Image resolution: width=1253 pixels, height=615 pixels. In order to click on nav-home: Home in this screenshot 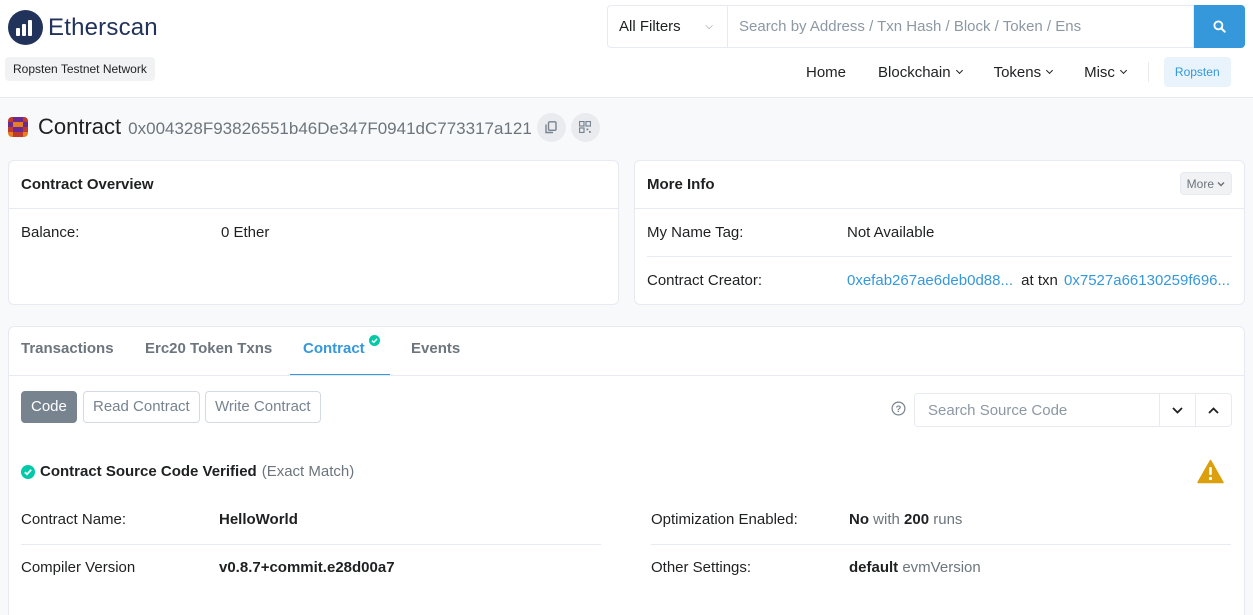, I will do `click(826, 72)`.